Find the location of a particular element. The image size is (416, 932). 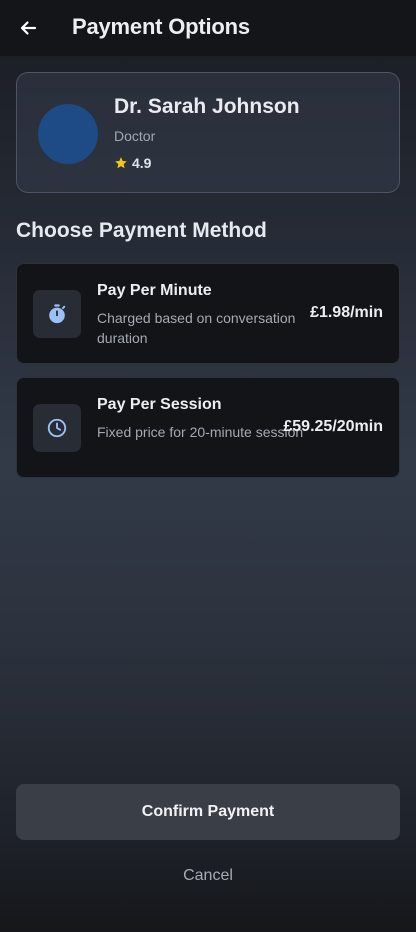

rating-value: 4.9 is located at coordinates (142, 163).